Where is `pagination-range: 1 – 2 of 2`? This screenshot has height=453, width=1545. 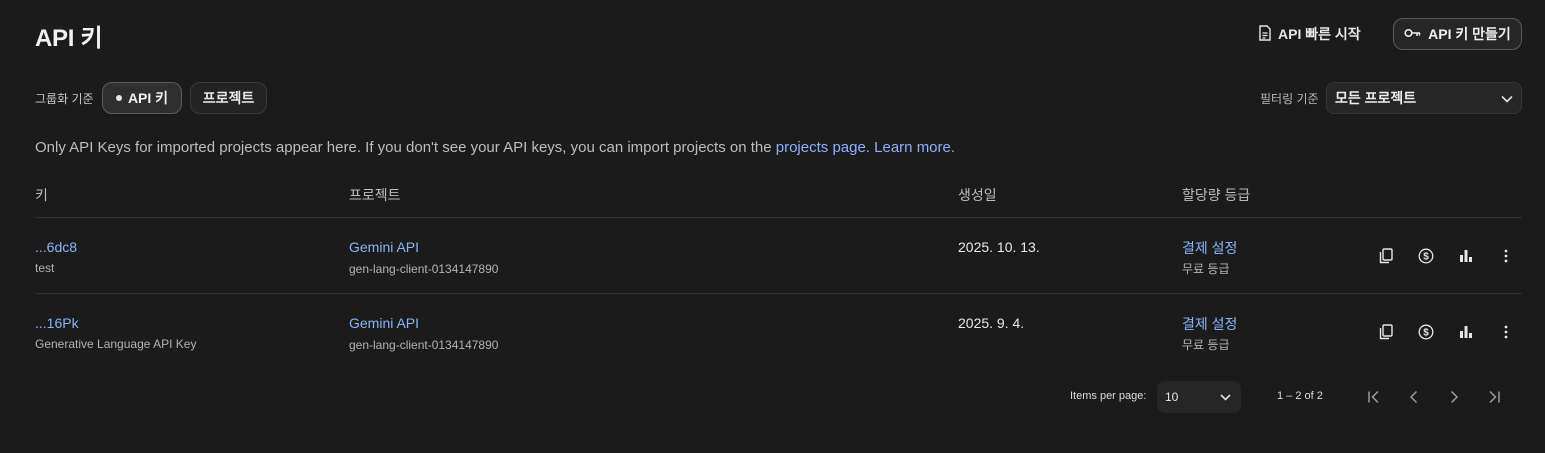 pagination-range: 1 – 2 of 2 is located at coordinates (1300, 396).